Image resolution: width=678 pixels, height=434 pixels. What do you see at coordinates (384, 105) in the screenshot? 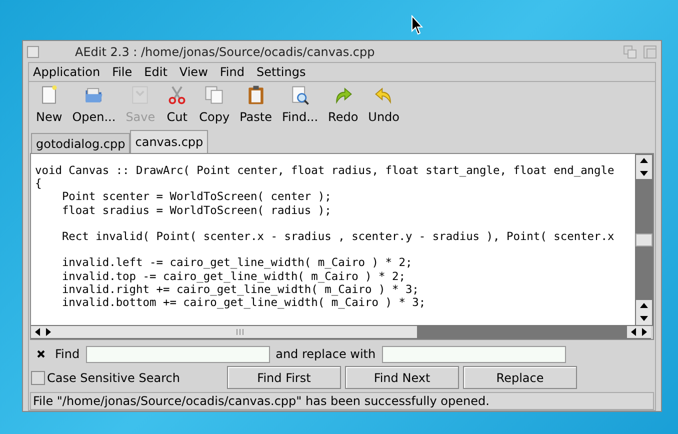
I see `toolbar-button: Undo` at bounding box center [384, 105].